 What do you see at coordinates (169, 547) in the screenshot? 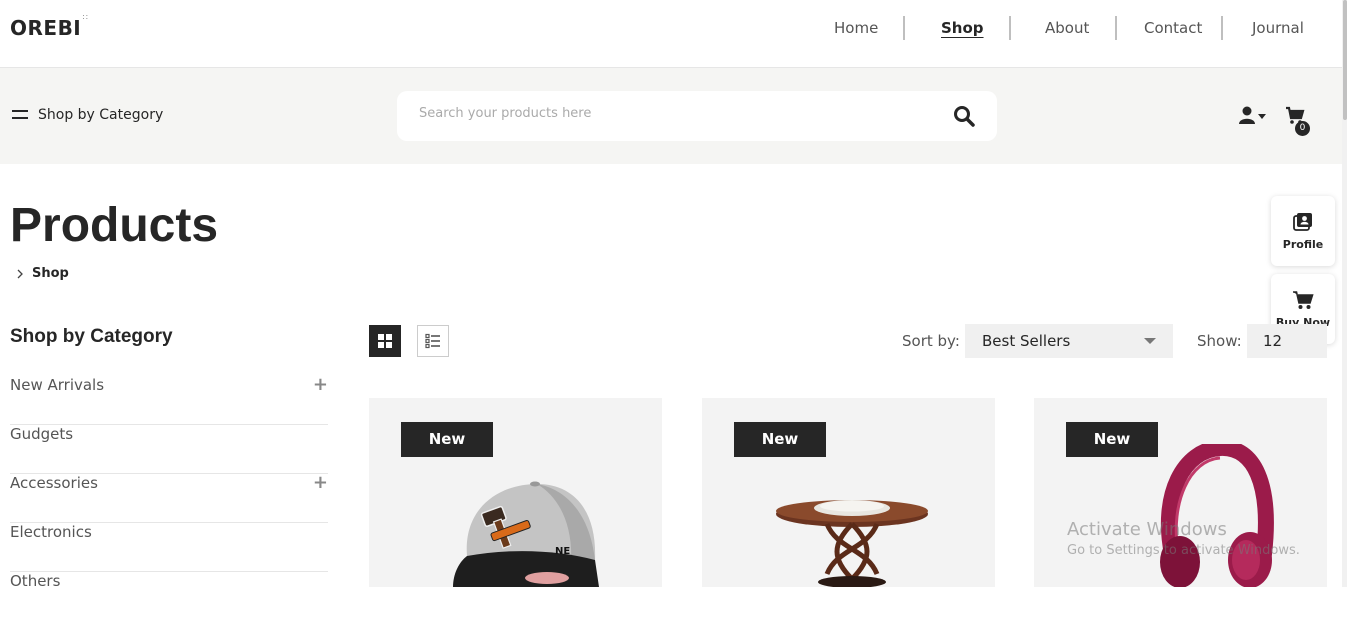
I see `sidebar-item-electronics: Electronics` at bounding box center [169, 547].